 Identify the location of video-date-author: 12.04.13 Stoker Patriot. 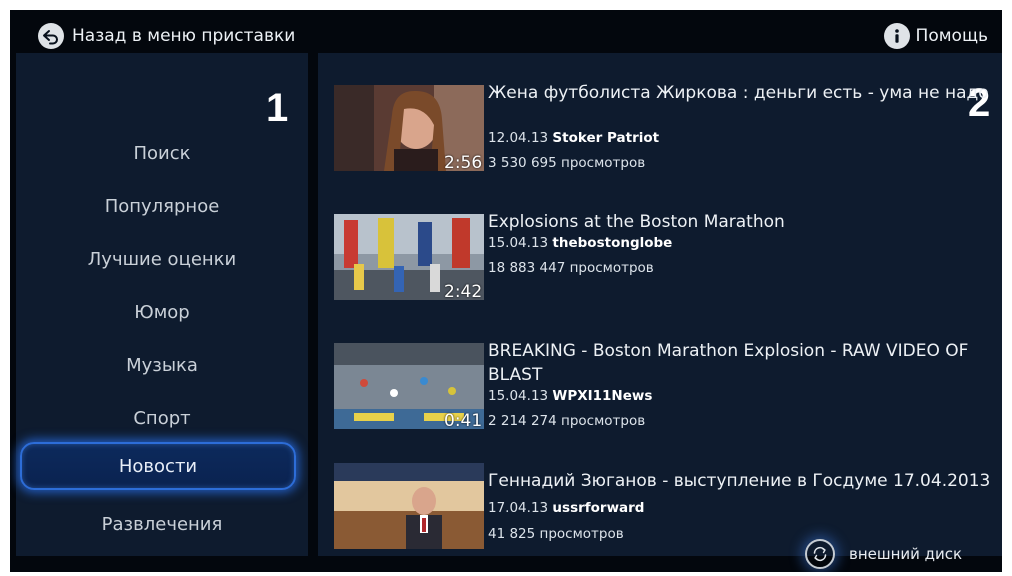
(573, 138).